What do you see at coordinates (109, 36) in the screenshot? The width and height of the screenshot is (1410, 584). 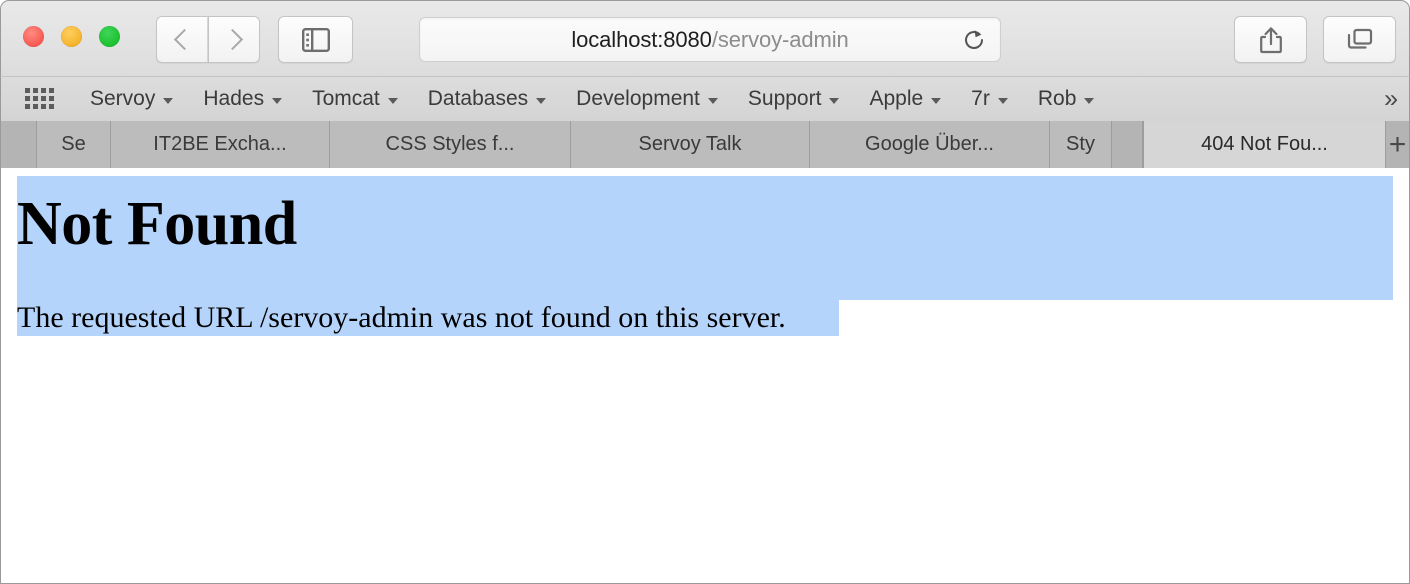 I see `zoom-window-button` at bounding box center [109, 36].